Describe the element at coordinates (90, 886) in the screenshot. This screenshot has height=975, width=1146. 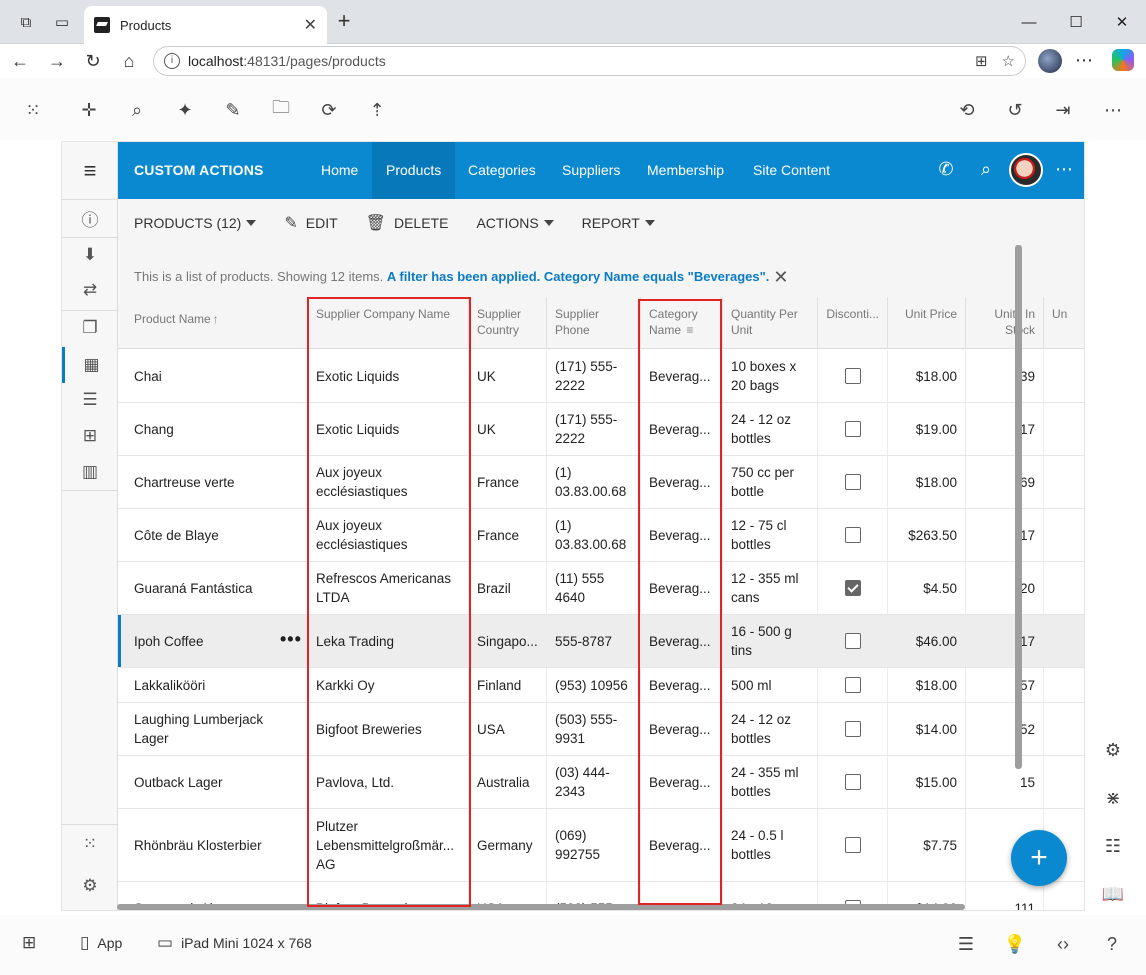
I see `settings-gear-icon: ⚙` at that location.